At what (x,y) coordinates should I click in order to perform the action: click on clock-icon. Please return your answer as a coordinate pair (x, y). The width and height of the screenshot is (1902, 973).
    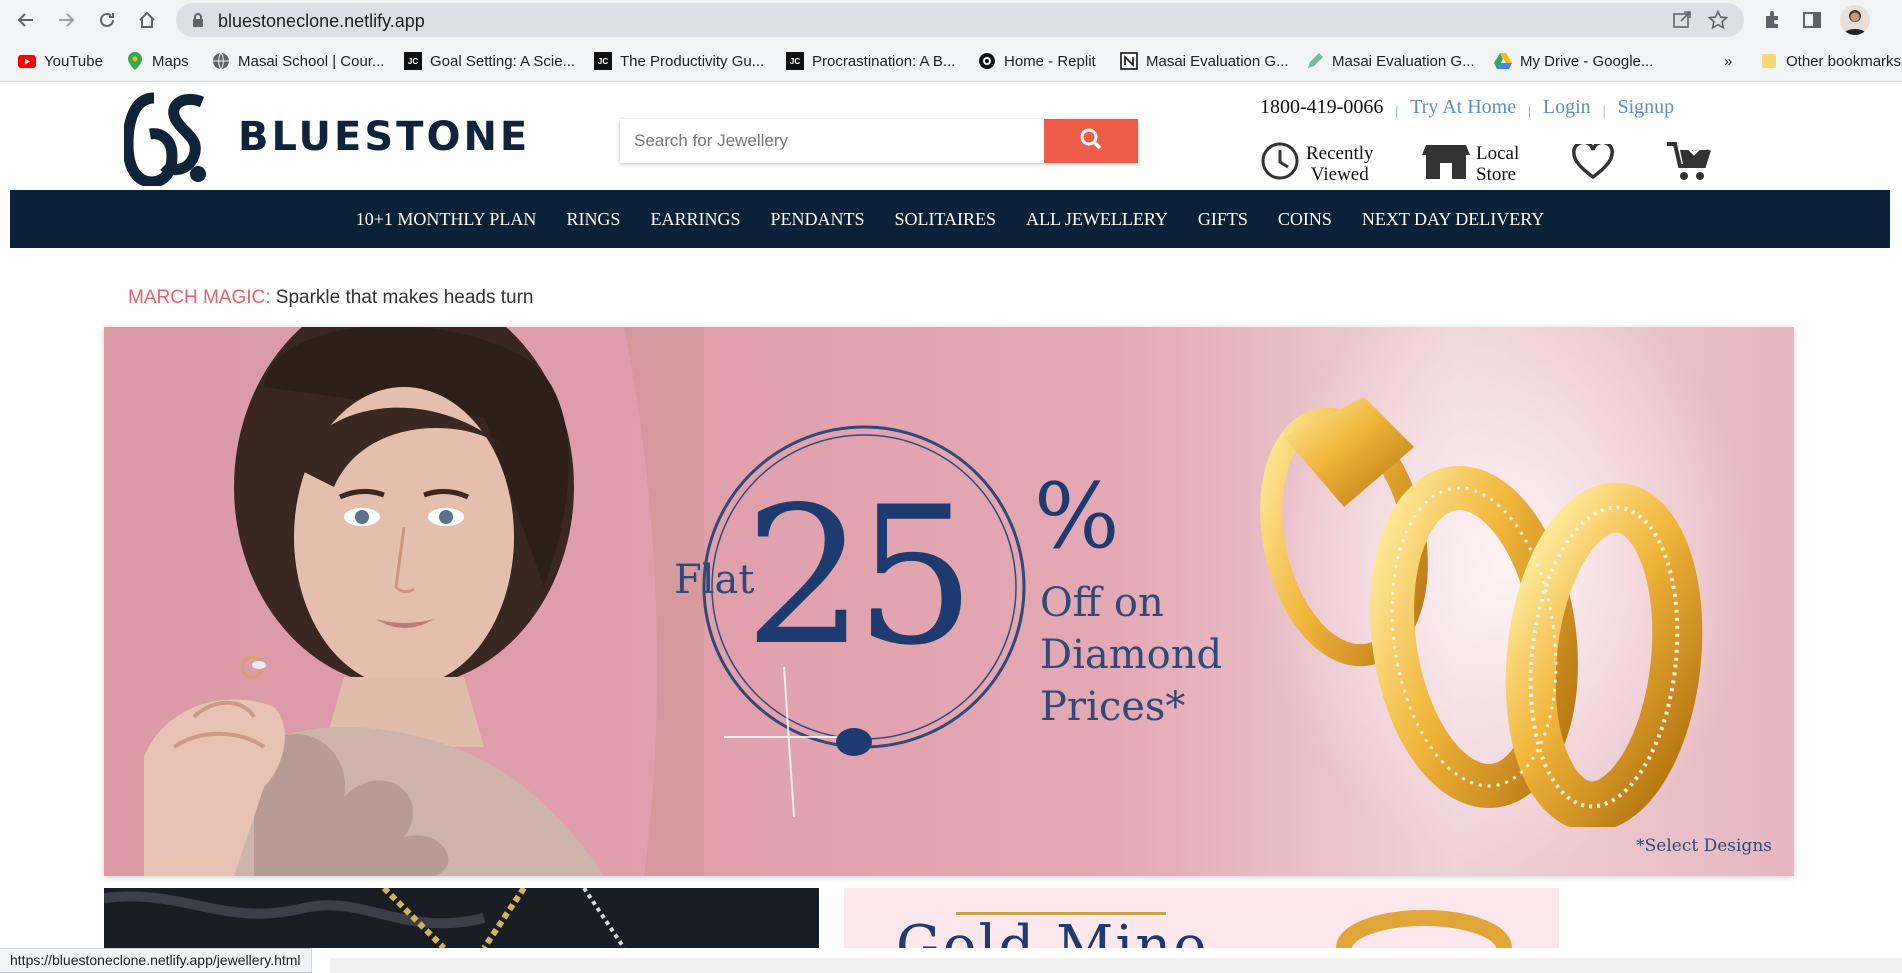
    Looking at the image, I should click on (1280, 163).